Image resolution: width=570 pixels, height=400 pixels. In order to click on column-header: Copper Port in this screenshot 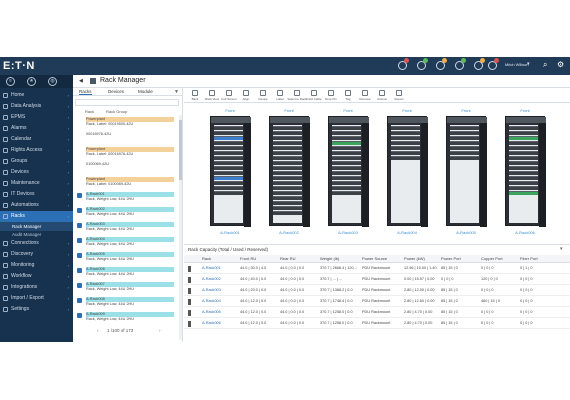, I will do `click(492, 258)`.